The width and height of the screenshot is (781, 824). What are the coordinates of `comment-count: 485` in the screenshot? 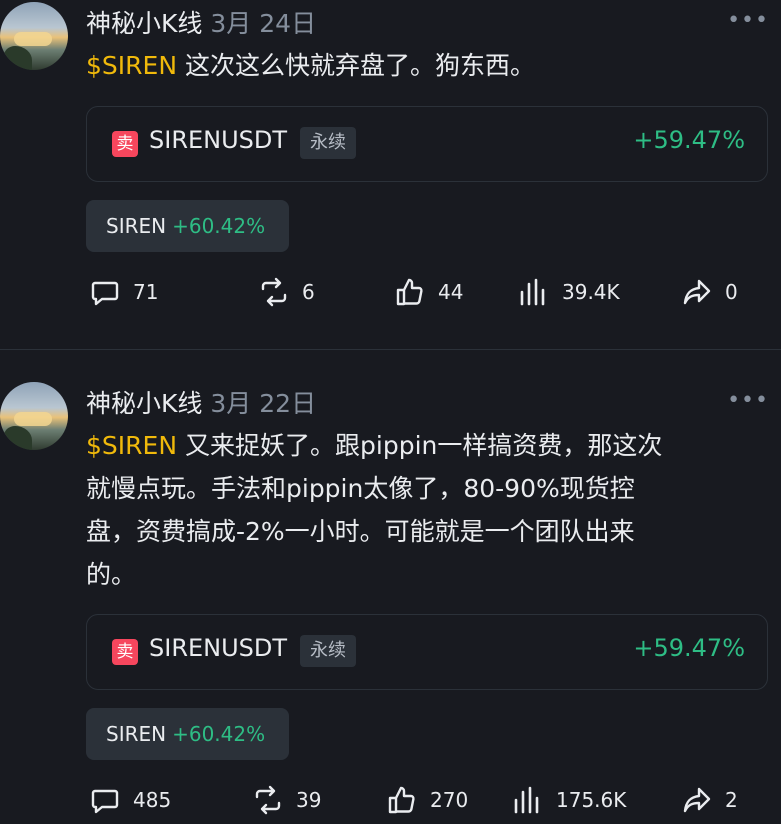 It's located at (152, 800).